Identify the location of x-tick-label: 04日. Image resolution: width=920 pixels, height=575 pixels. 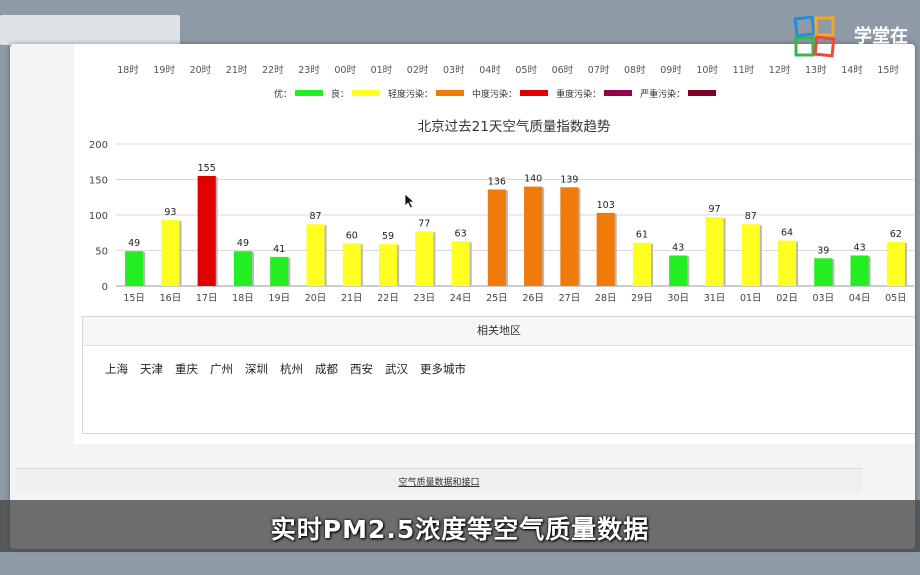
(860, 298).